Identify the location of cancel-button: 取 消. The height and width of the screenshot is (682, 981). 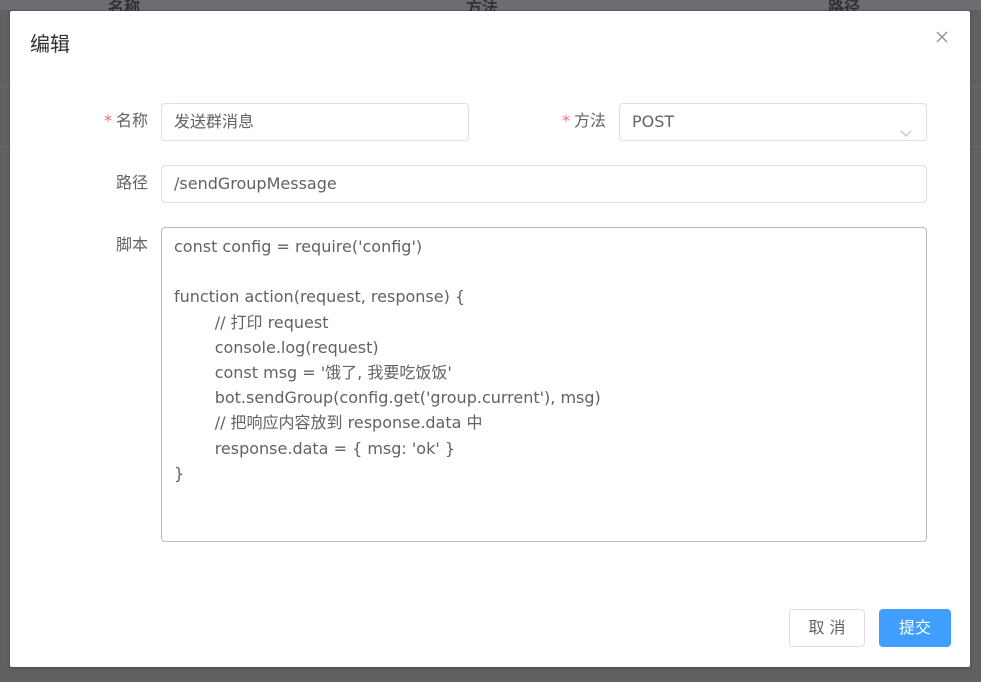
(827, 628).